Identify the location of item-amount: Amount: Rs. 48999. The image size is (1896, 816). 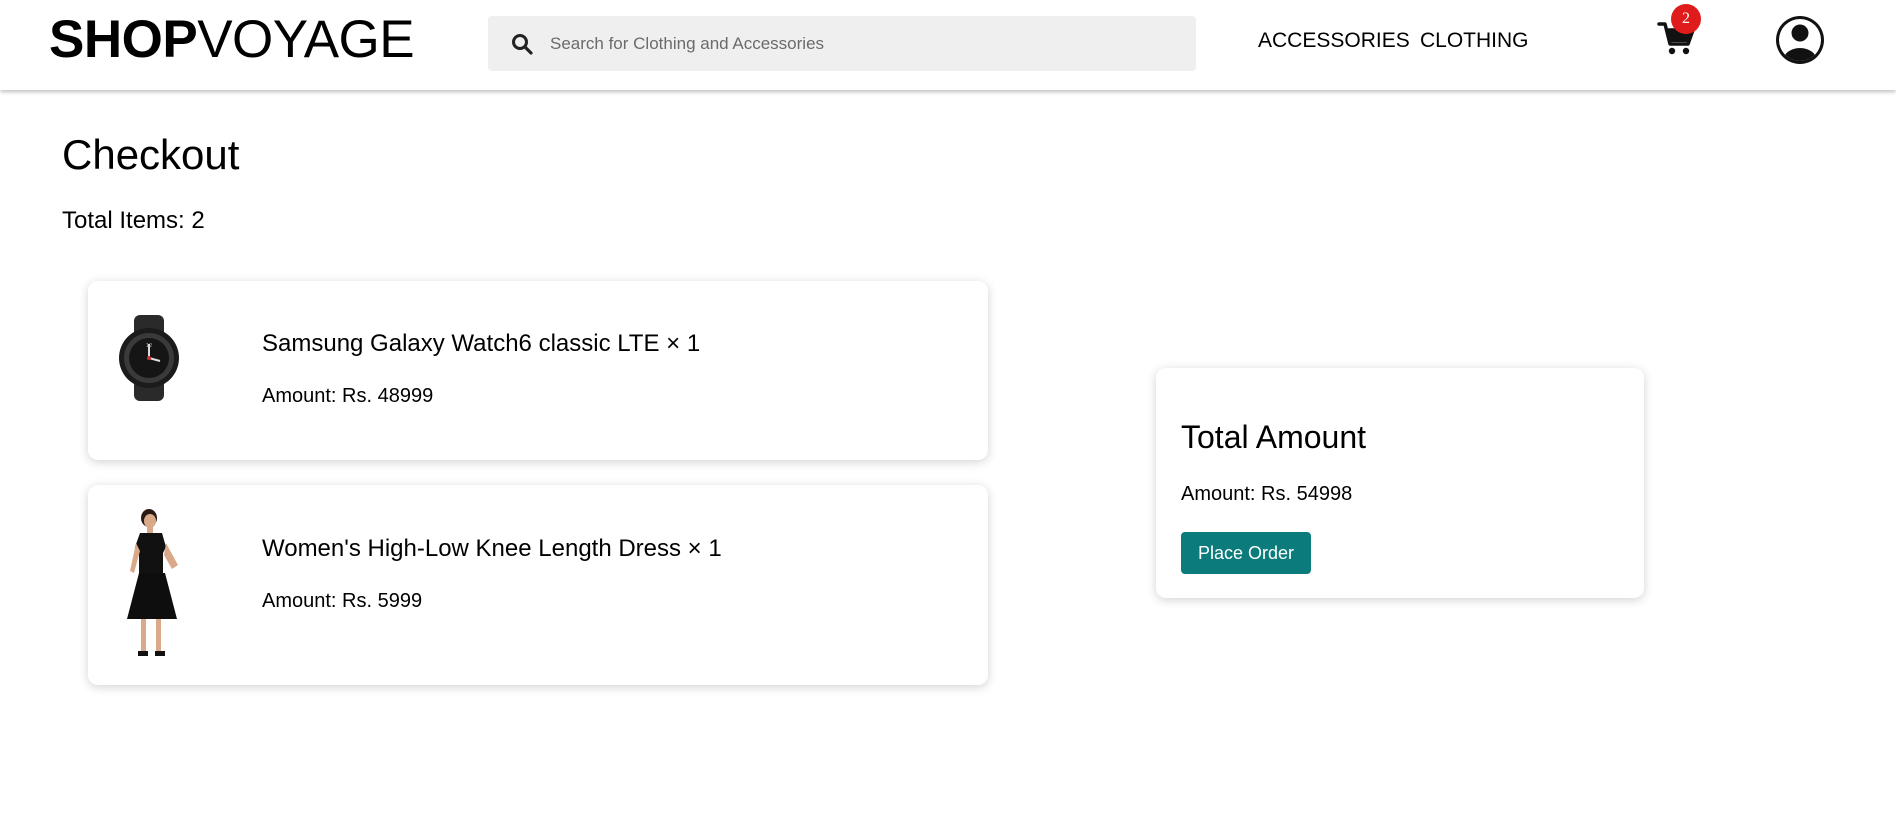
(348, 396).